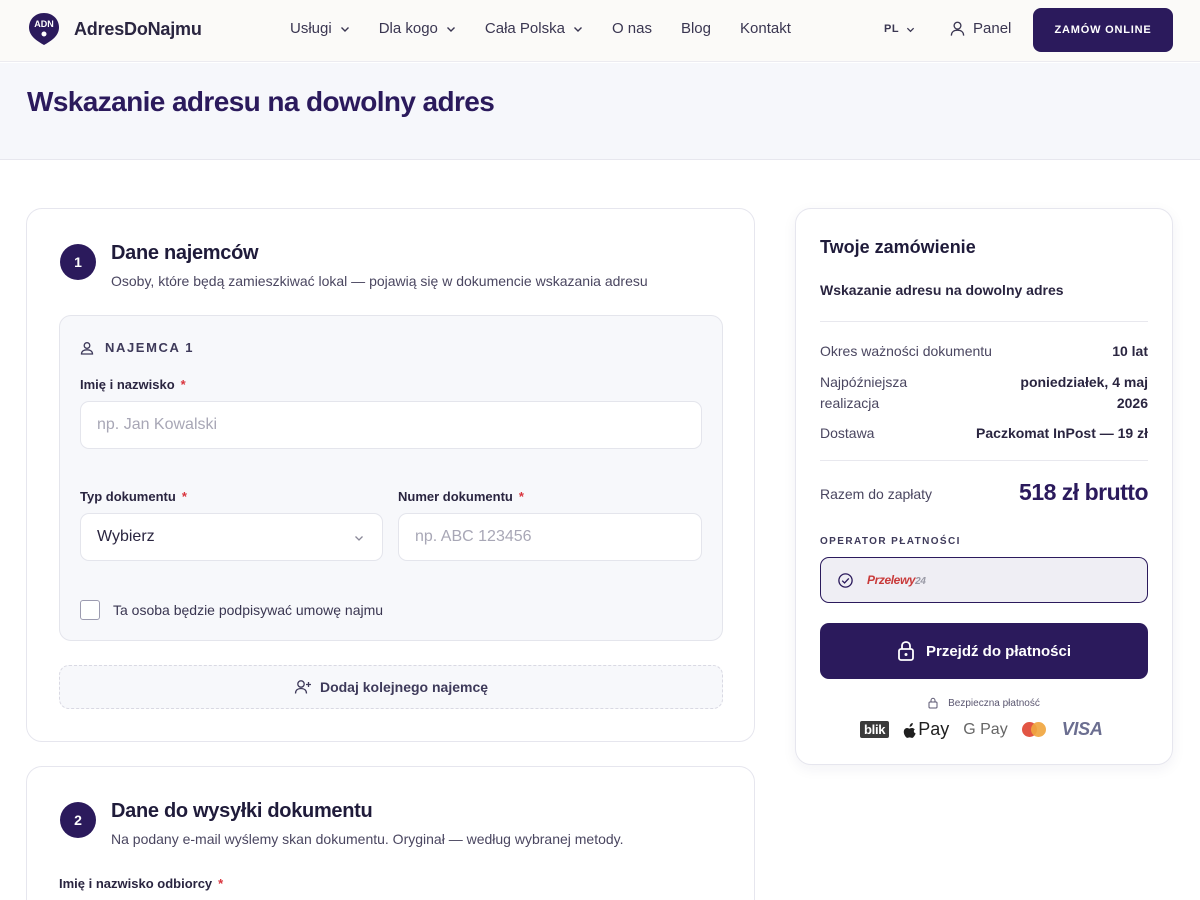 This screenshot has width=1200, height=900. I want to click on nav-item-label: O nas, so click(631, 28).